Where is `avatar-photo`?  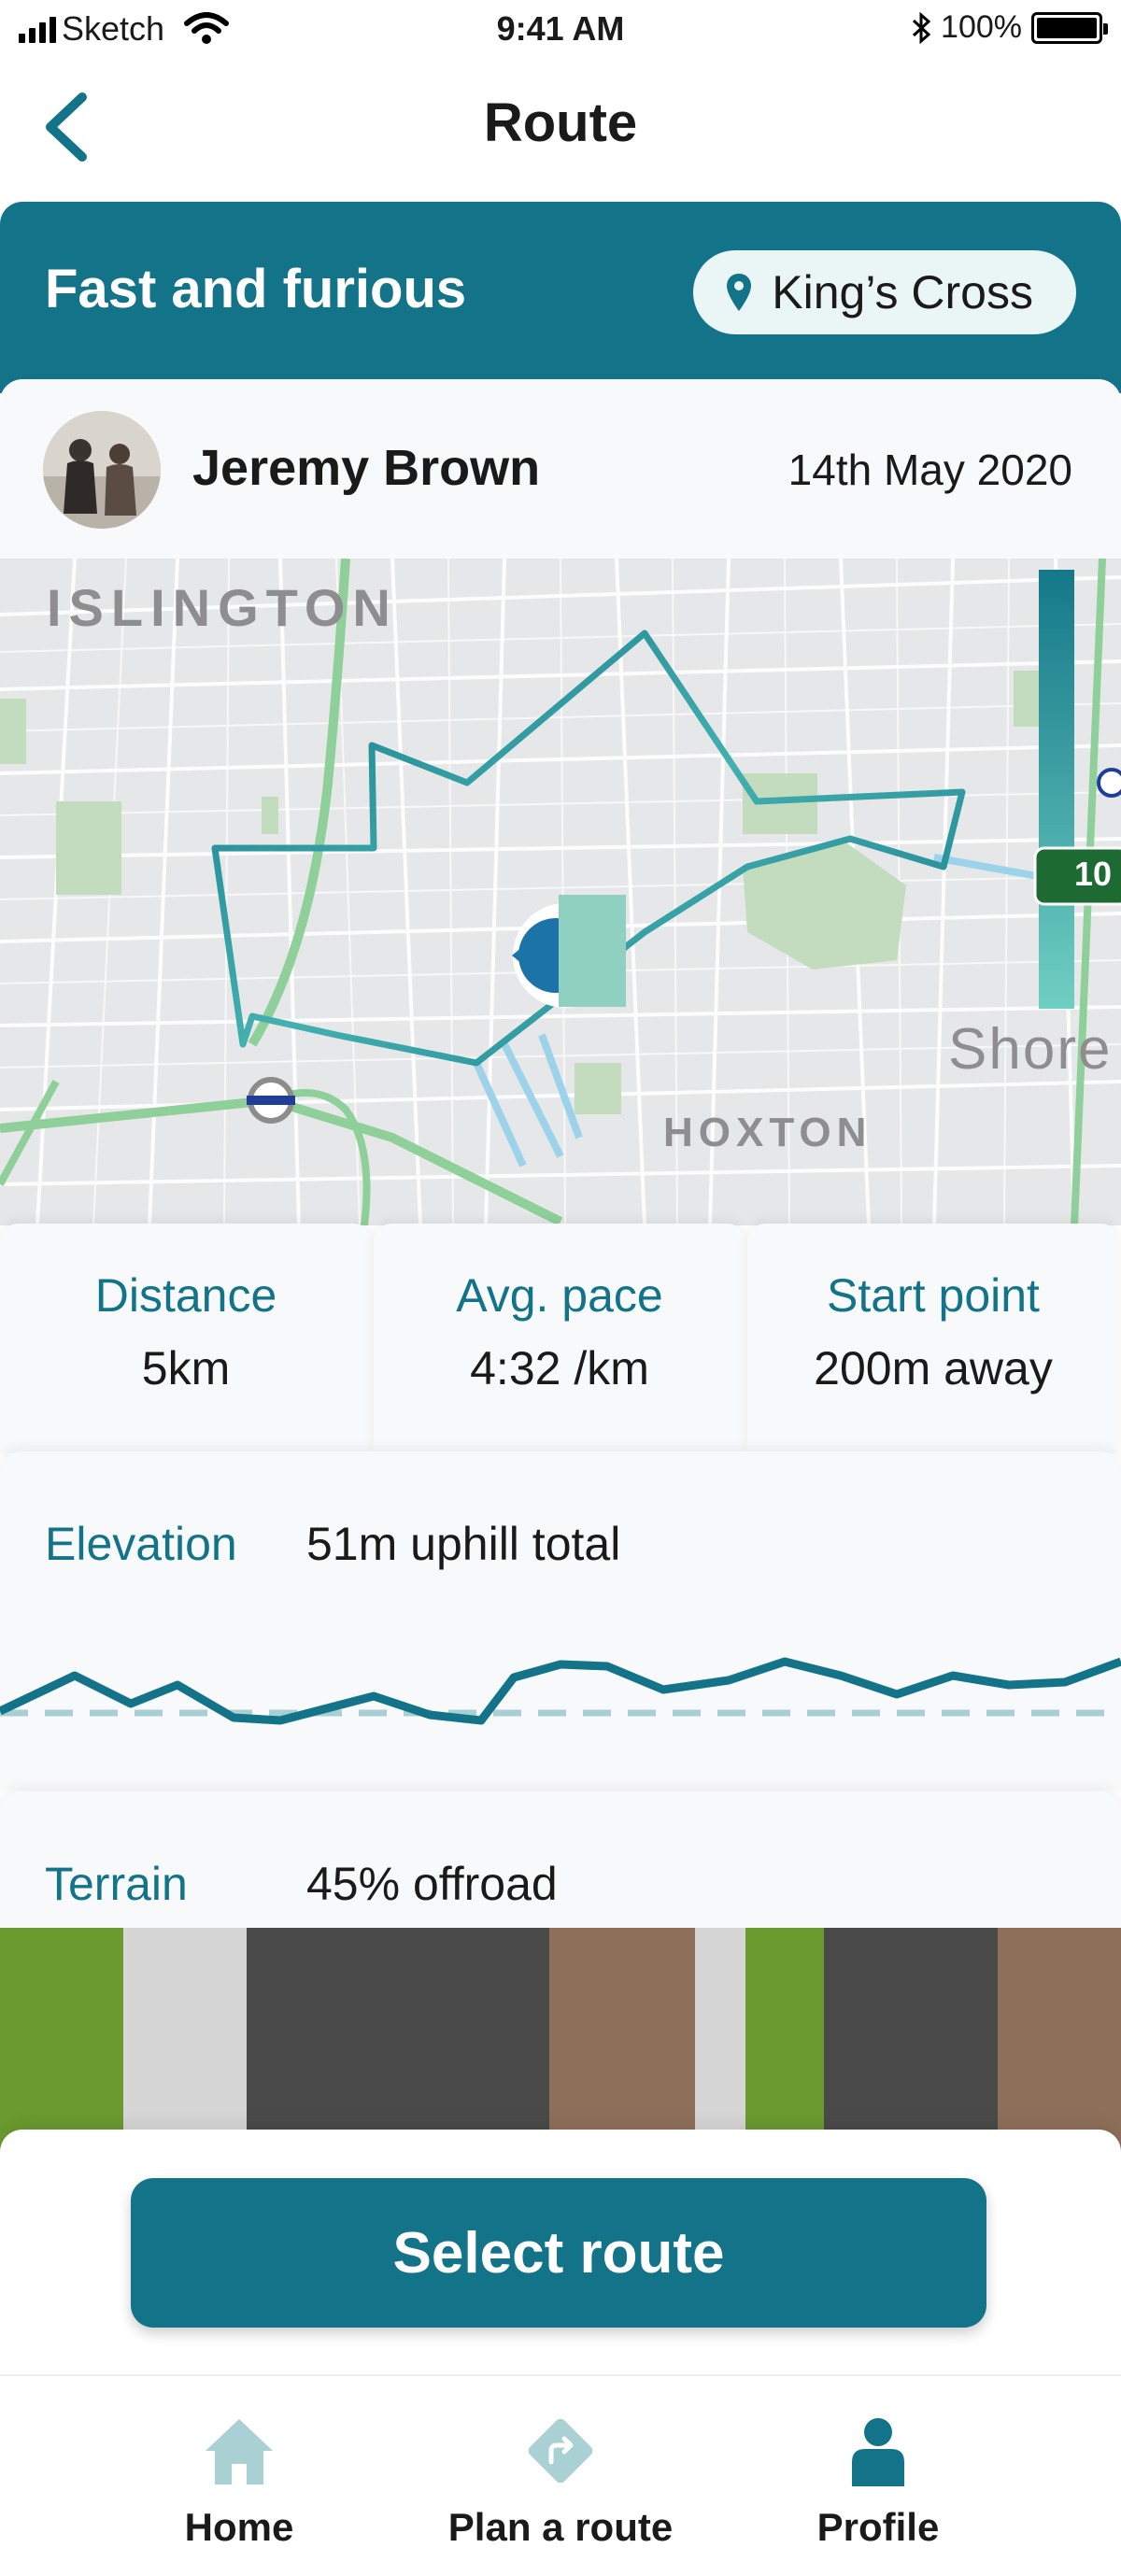
avatar-photo is located at coordinates (102, 470).